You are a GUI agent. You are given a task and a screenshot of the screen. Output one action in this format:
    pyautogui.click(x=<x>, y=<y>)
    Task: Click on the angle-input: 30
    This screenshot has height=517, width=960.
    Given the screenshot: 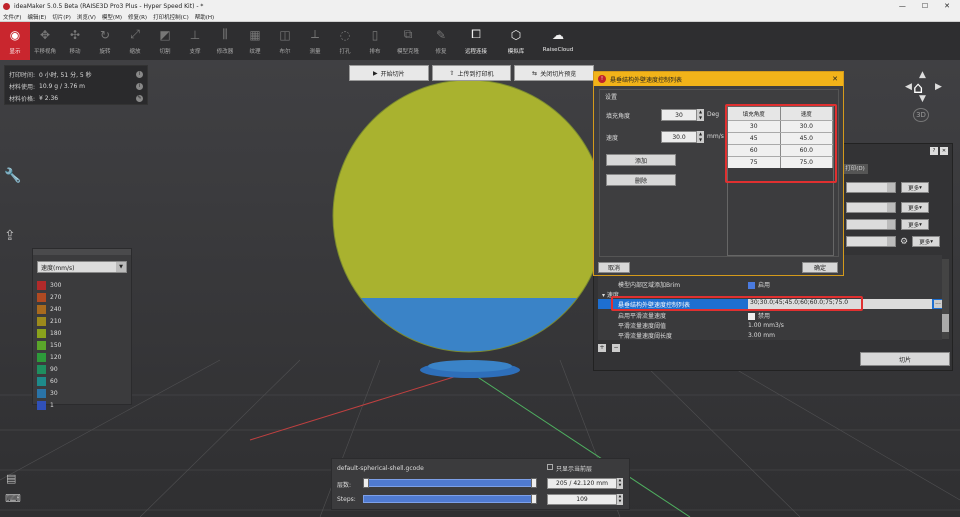 What is the action you would take?
    pyautogui.click(x=679, y=115)
    